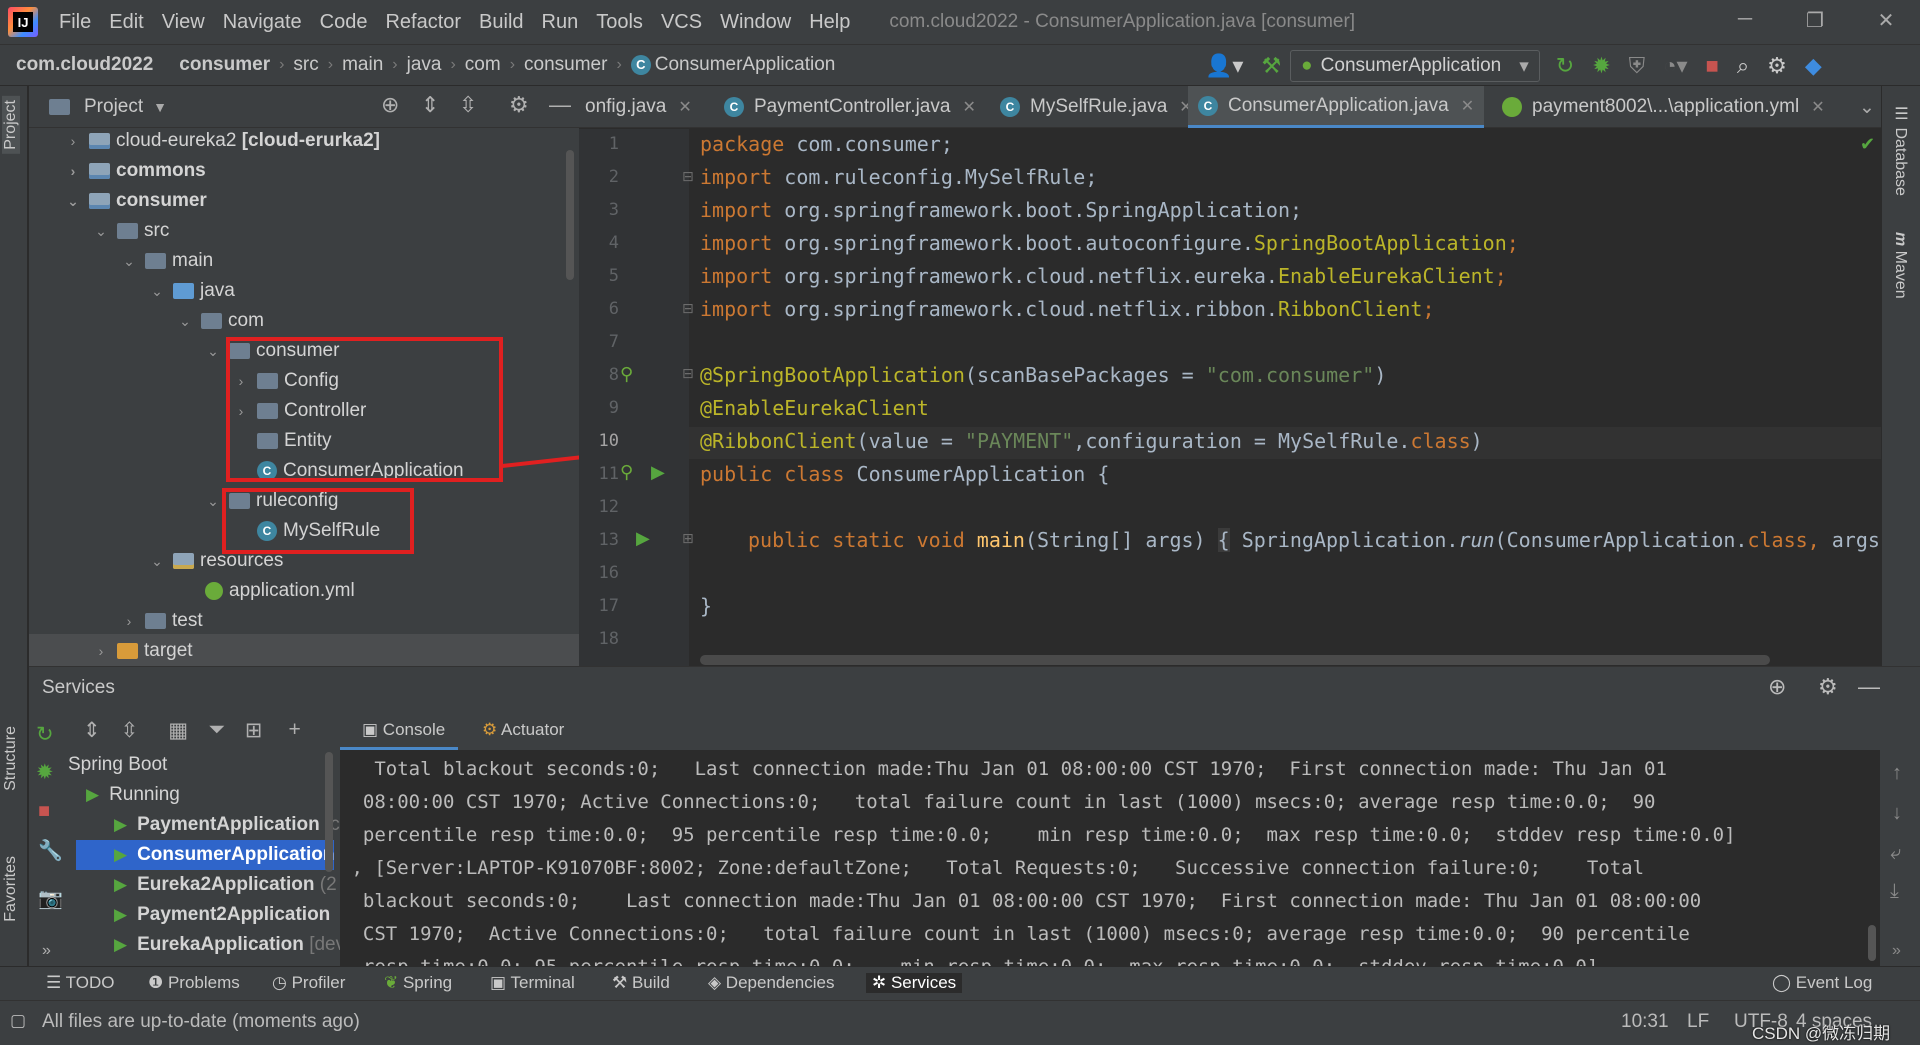 The image size is (1920, 1045). What do you see at coordinates (329, 812) in the screenshot?
I see `services-tree-scrollbar` at bounding box center [329, 812].